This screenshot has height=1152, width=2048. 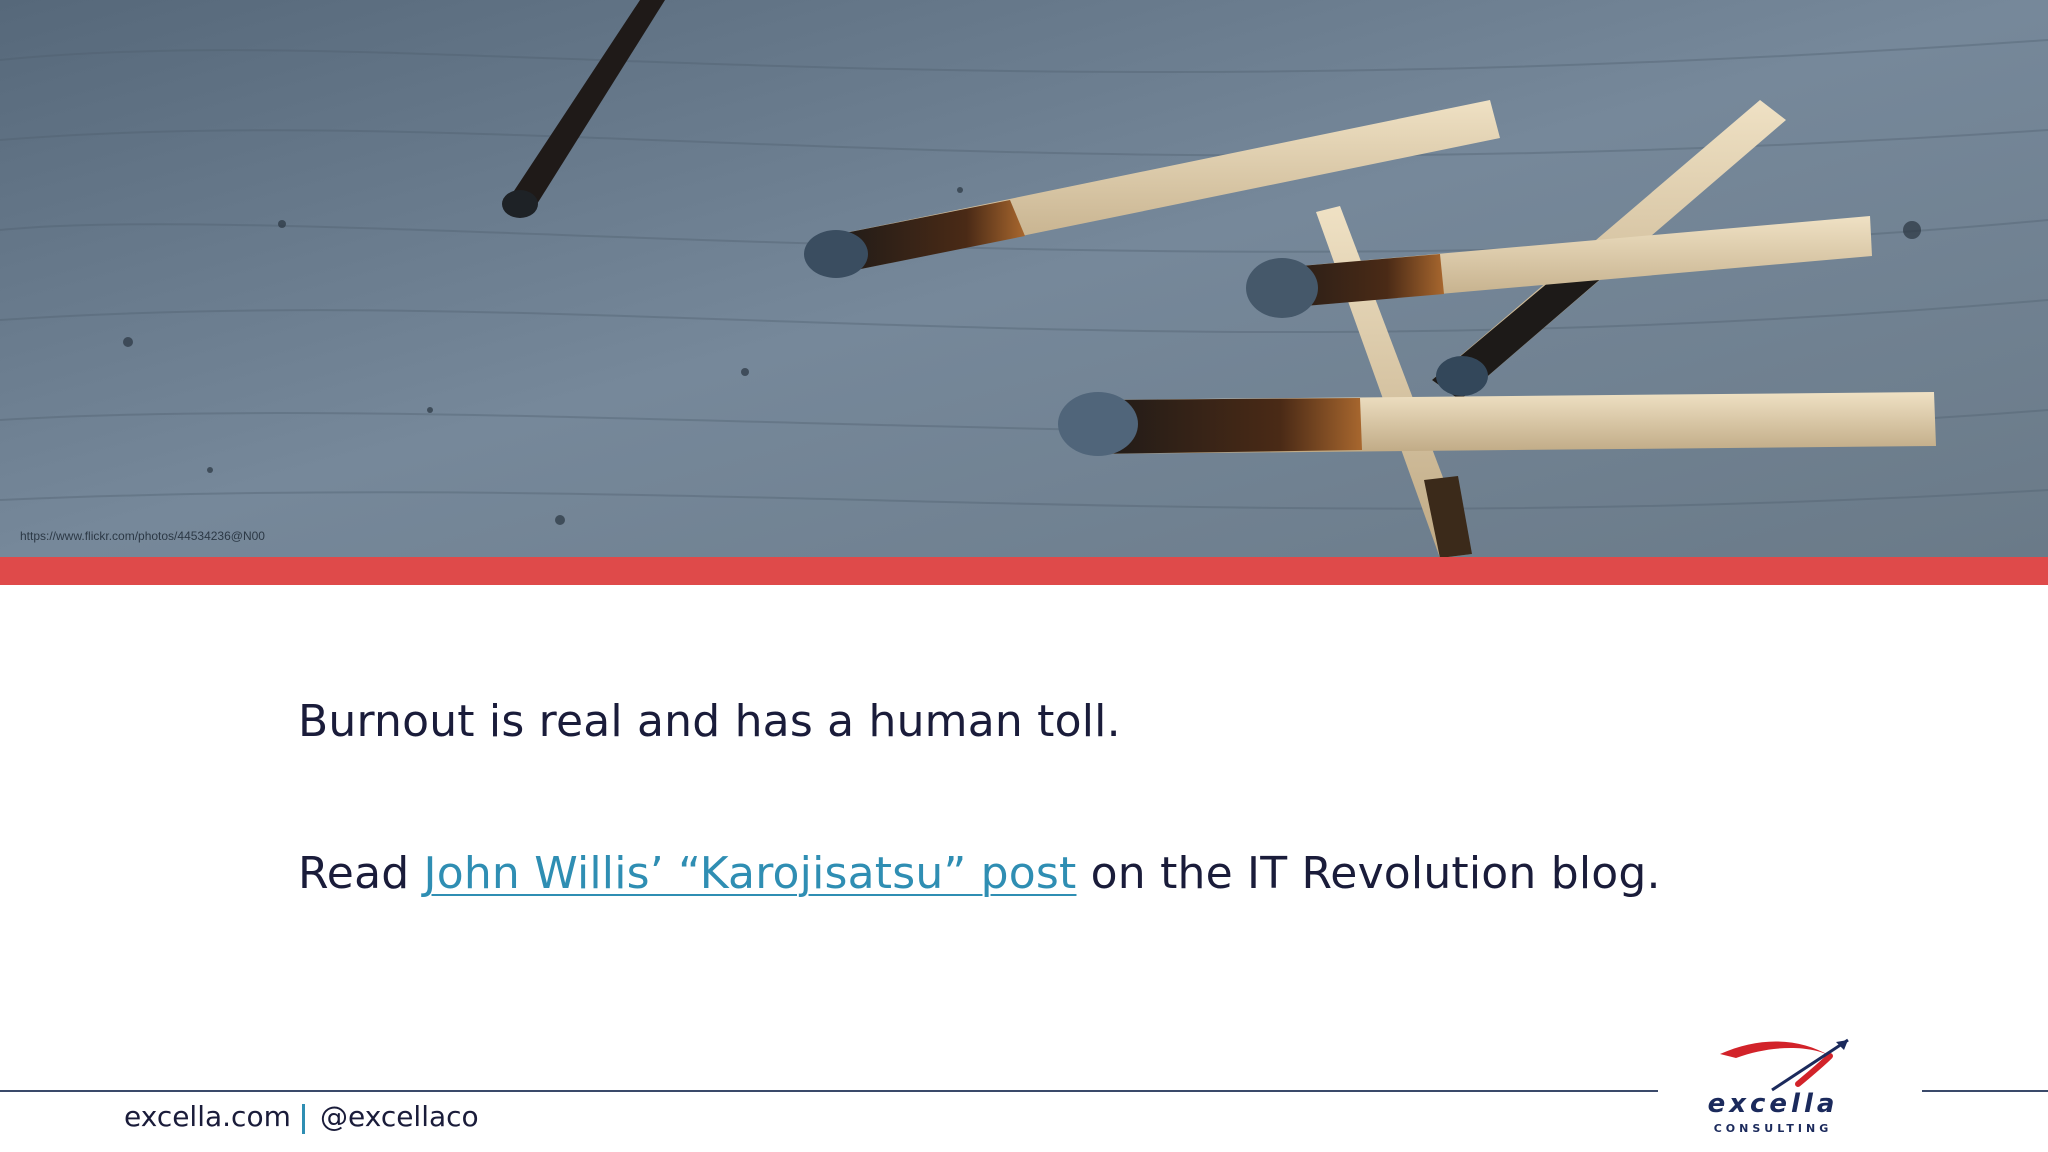 What do you see at coordinates (1773, 1104) in the screenshot?
I see `logo-wordmark: excella` at bounding box center [1773, 1104].